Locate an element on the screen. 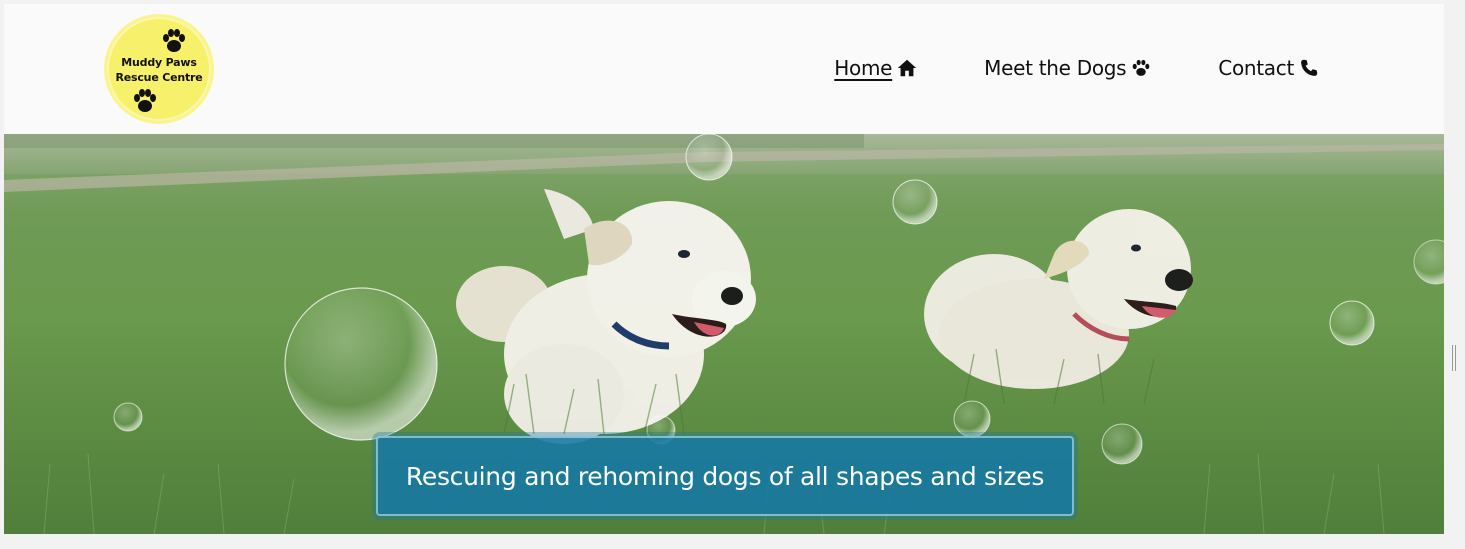  home-icon is located at coordinates (907, 68).